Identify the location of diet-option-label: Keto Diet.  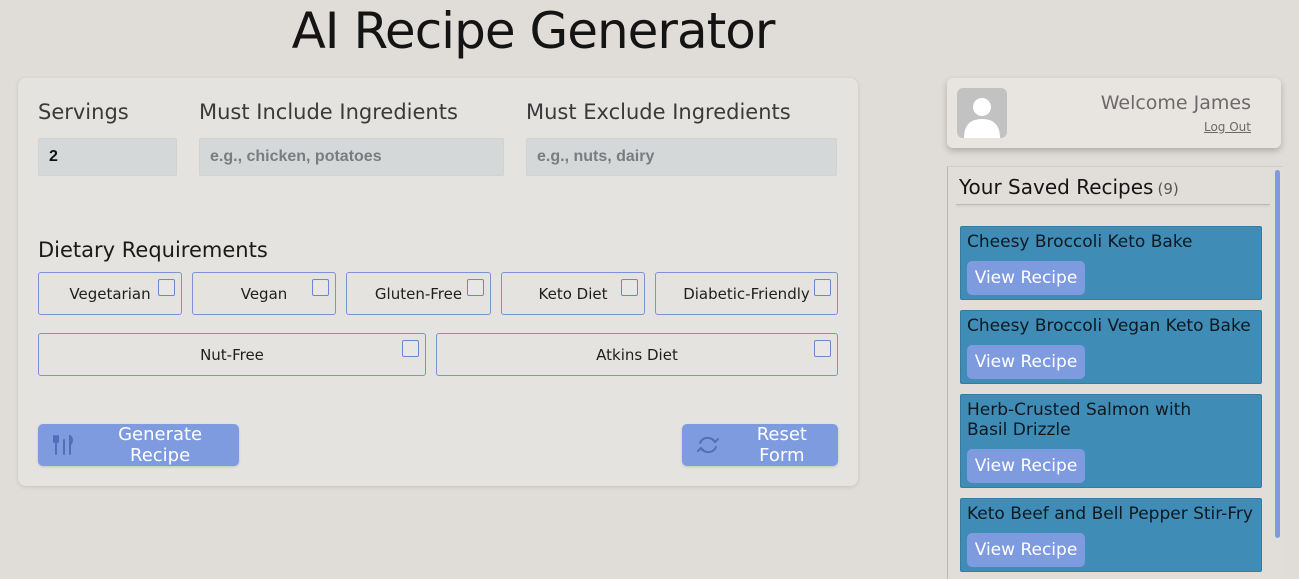
(573, 293).